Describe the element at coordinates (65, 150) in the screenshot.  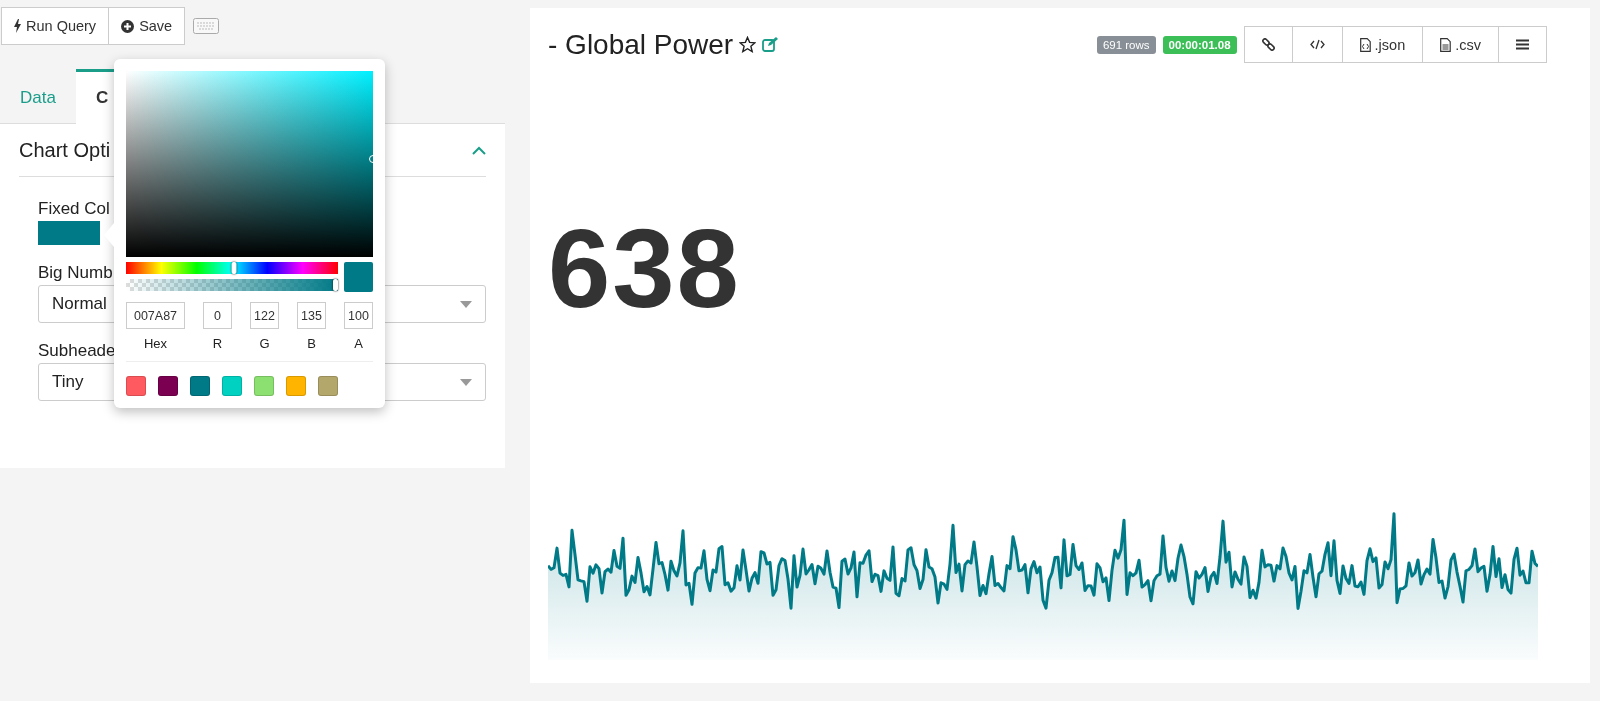
I see `section-title: Chart Opti` at that location.